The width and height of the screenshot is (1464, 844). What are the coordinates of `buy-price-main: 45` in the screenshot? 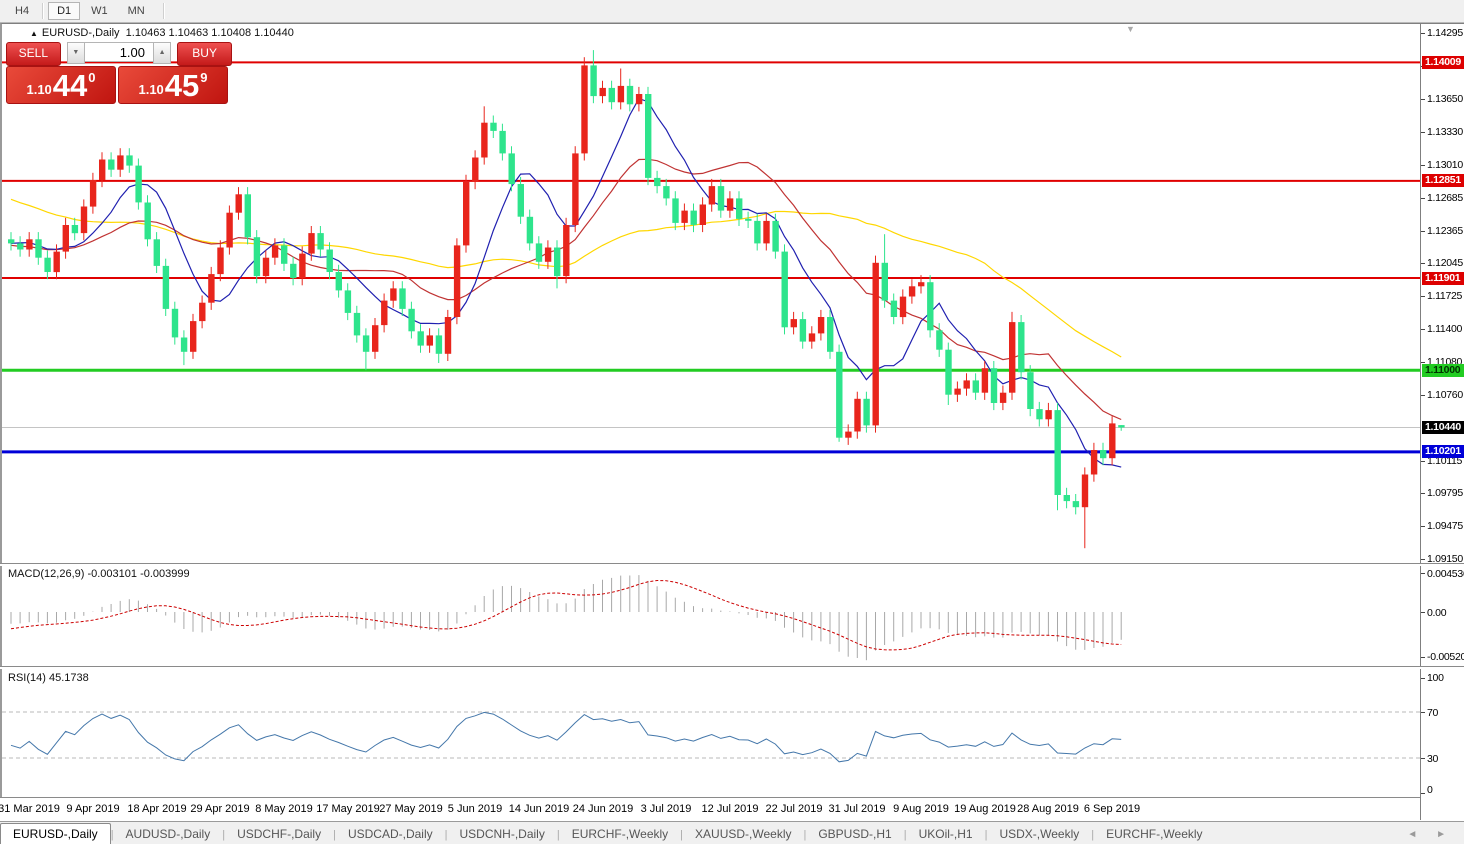 It's located at (182, 85).